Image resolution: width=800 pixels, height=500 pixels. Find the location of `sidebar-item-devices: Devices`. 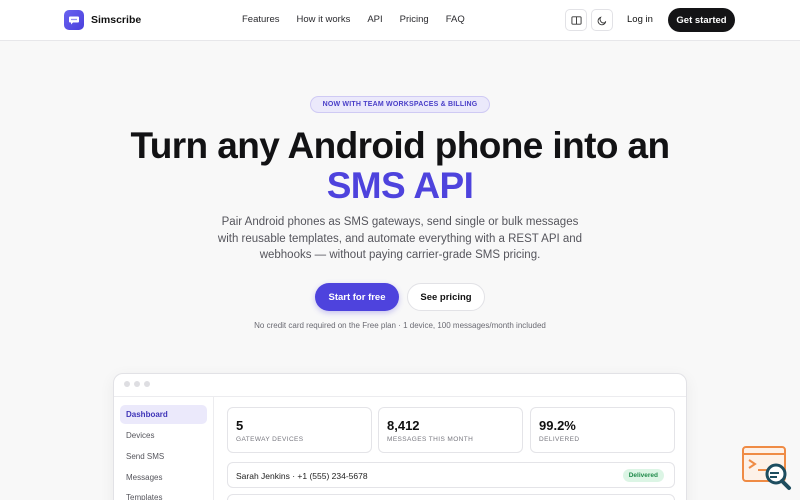

sidebar-item-devices: Devices is located at coordinates (163, 435).